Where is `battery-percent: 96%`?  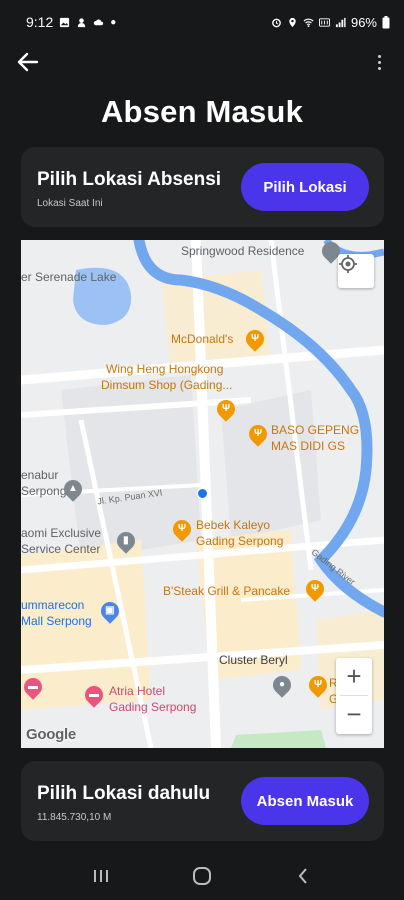
battery-percent: 96% is located at coordinates (363, 22).